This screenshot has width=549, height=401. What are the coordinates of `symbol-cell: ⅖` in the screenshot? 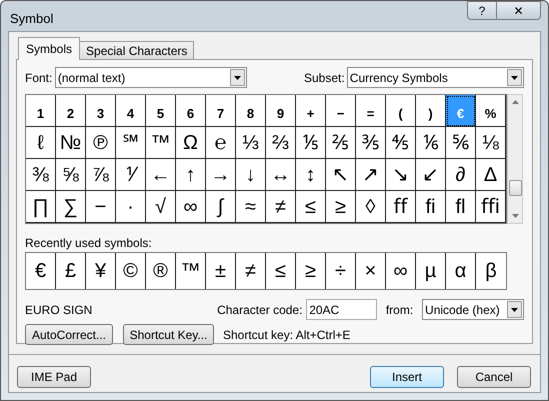 It's located at (341, 143).